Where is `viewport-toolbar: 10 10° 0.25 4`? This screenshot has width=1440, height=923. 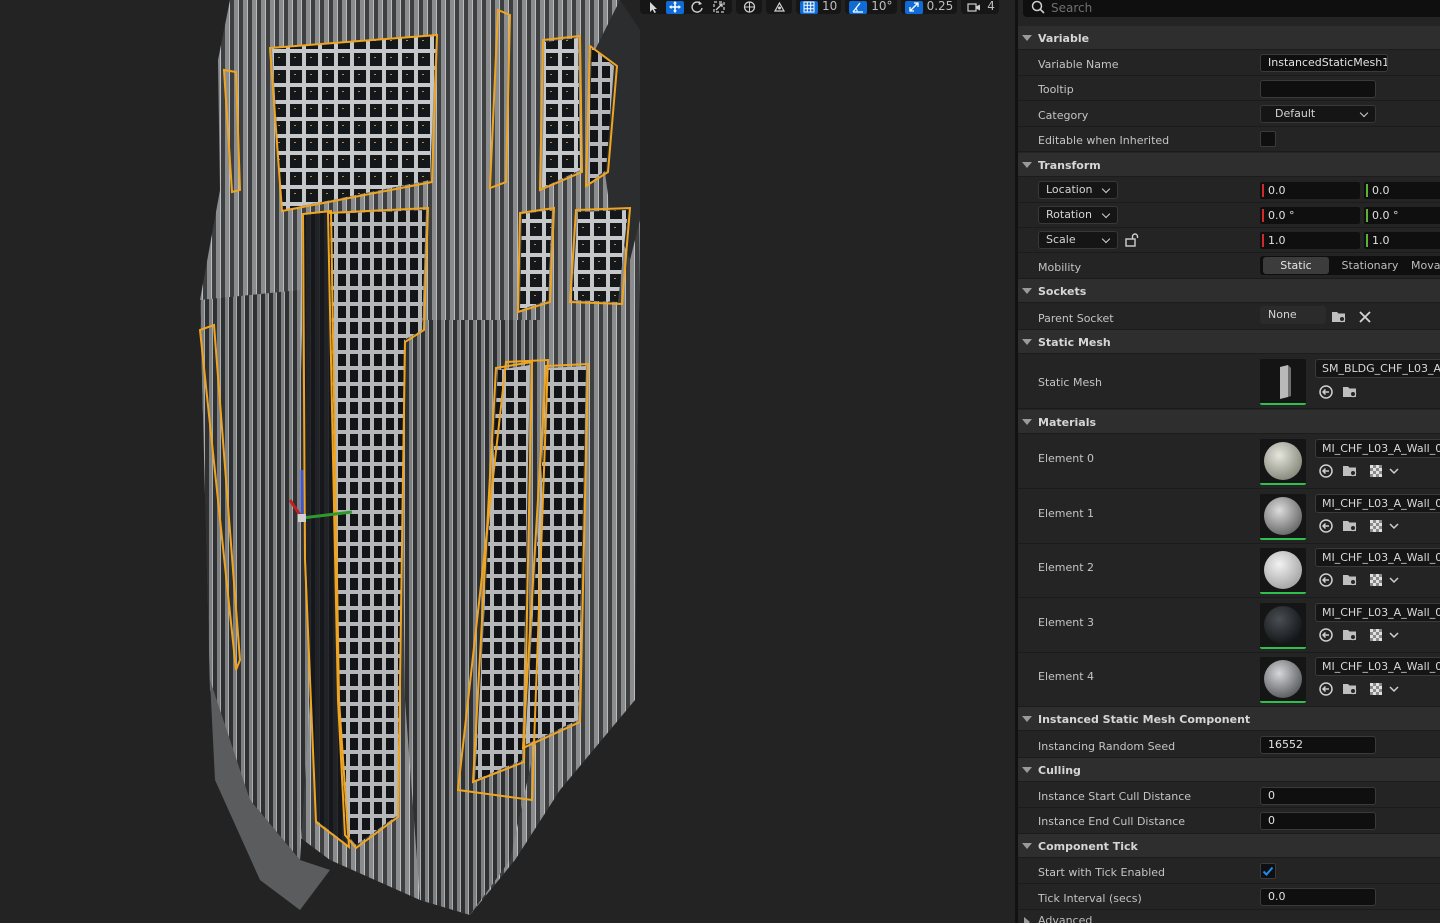
viewport-toolbar: 10 10° 0.25 4 is located at coordinates (819, 7).